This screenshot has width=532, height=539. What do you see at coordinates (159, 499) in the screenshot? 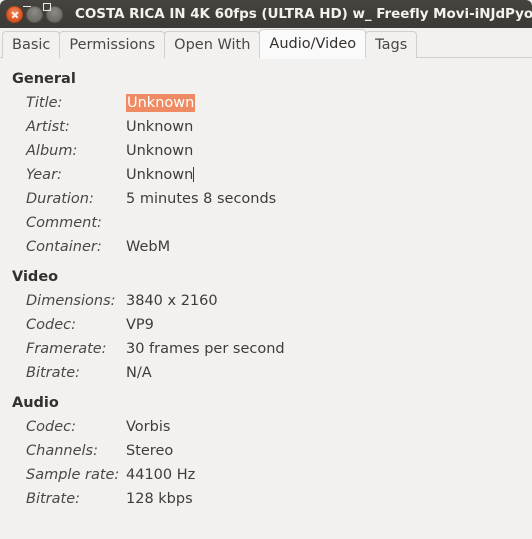
I see `property-value: 128 kbps` at bounding box center [159, 499].